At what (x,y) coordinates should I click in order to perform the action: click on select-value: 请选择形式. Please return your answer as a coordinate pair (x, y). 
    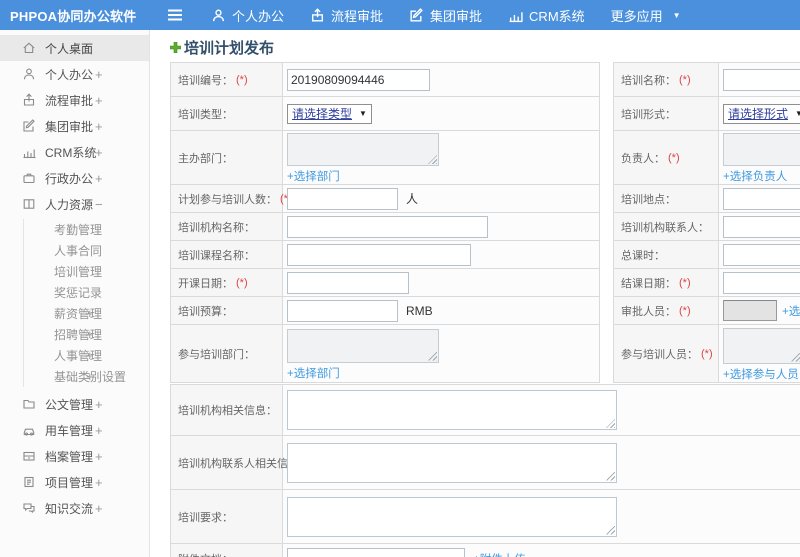
    Looking at the image, I should click on (758, 114).